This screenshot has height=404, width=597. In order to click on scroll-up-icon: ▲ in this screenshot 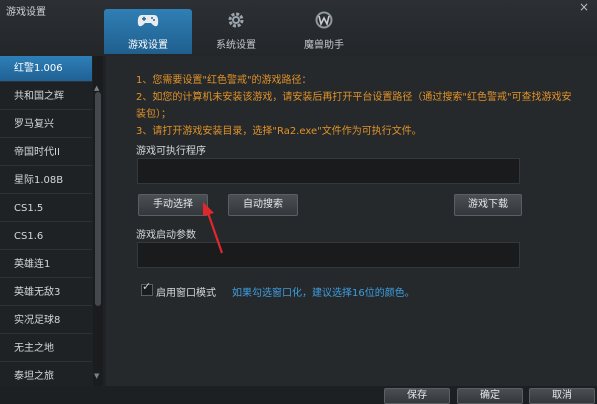, I will do `click(96, 88)`.